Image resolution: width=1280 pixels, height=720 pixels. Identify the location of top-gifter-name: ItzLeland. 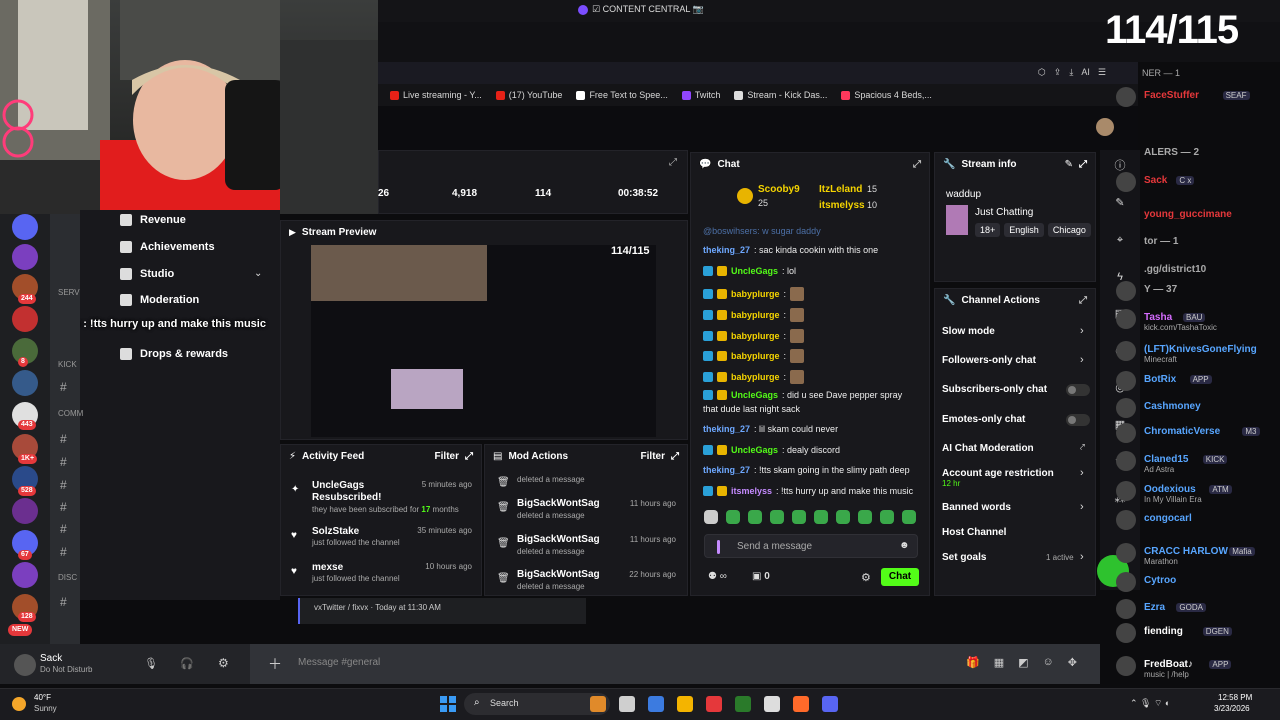
(840, 189).